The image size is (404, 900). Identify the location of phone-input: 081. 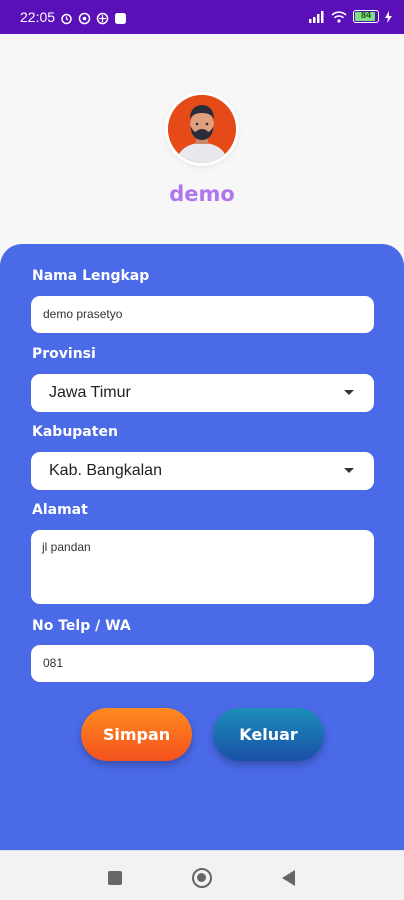
(202, 663).